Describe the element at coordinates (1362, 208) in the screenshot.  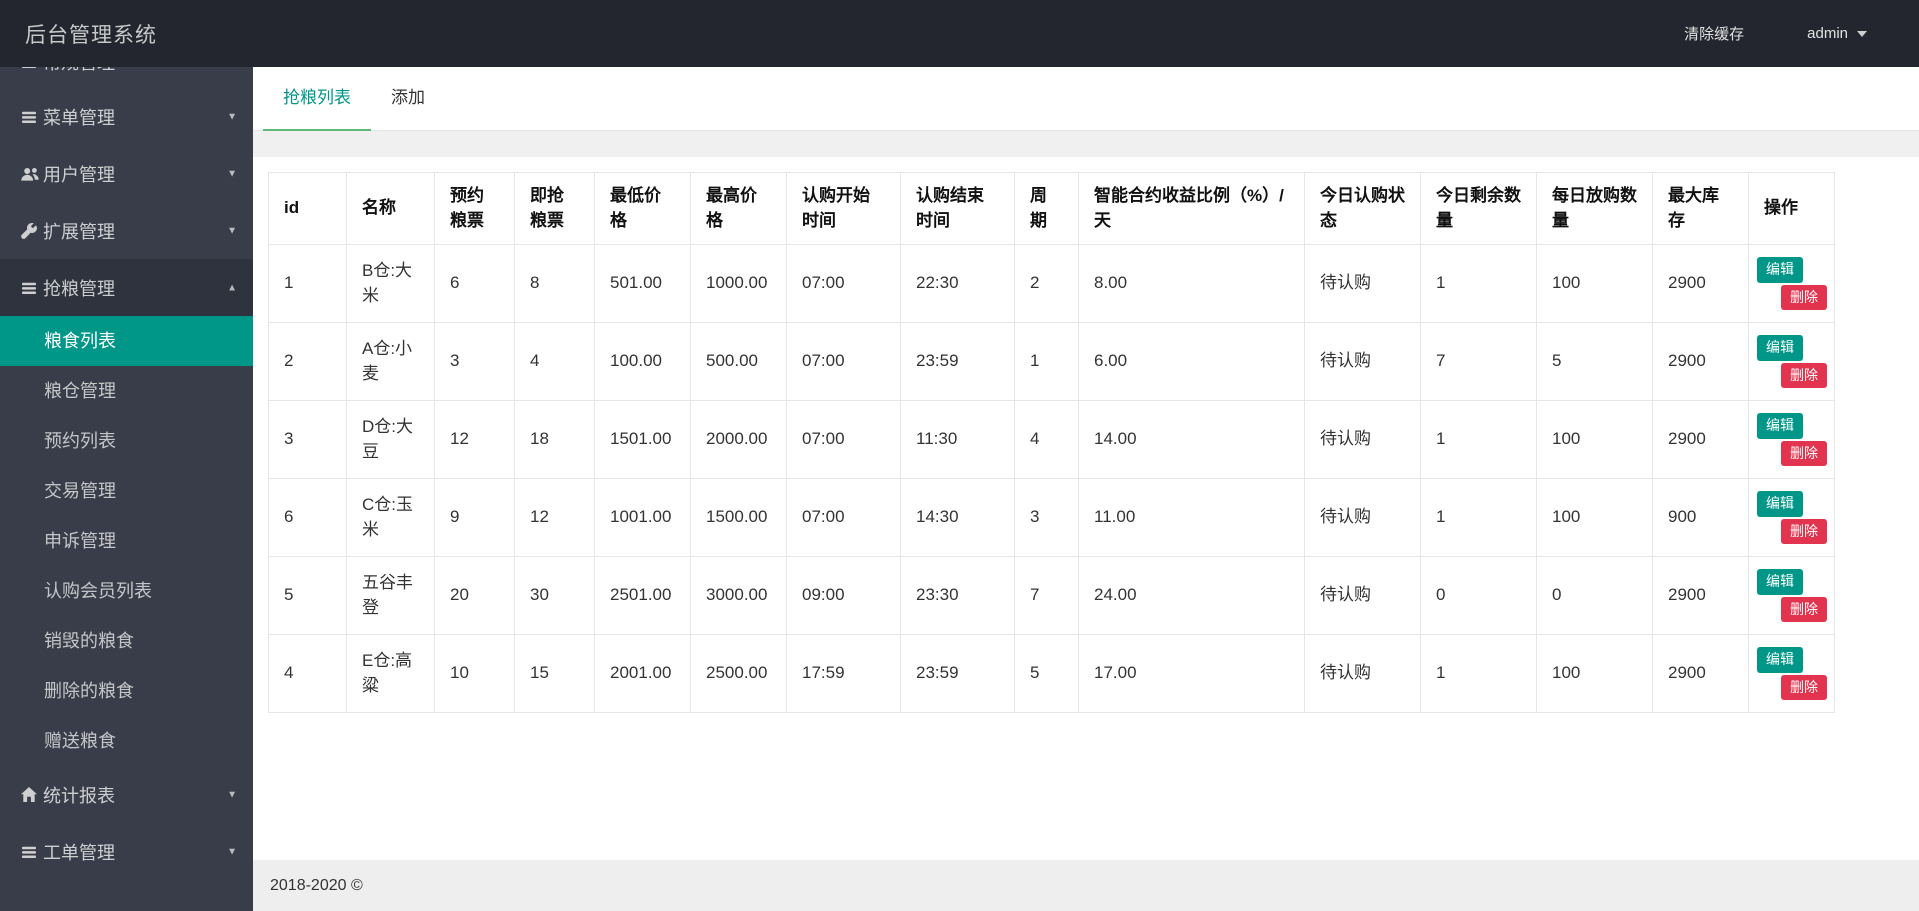
I see `column-header: 今日认购状态` at that location.